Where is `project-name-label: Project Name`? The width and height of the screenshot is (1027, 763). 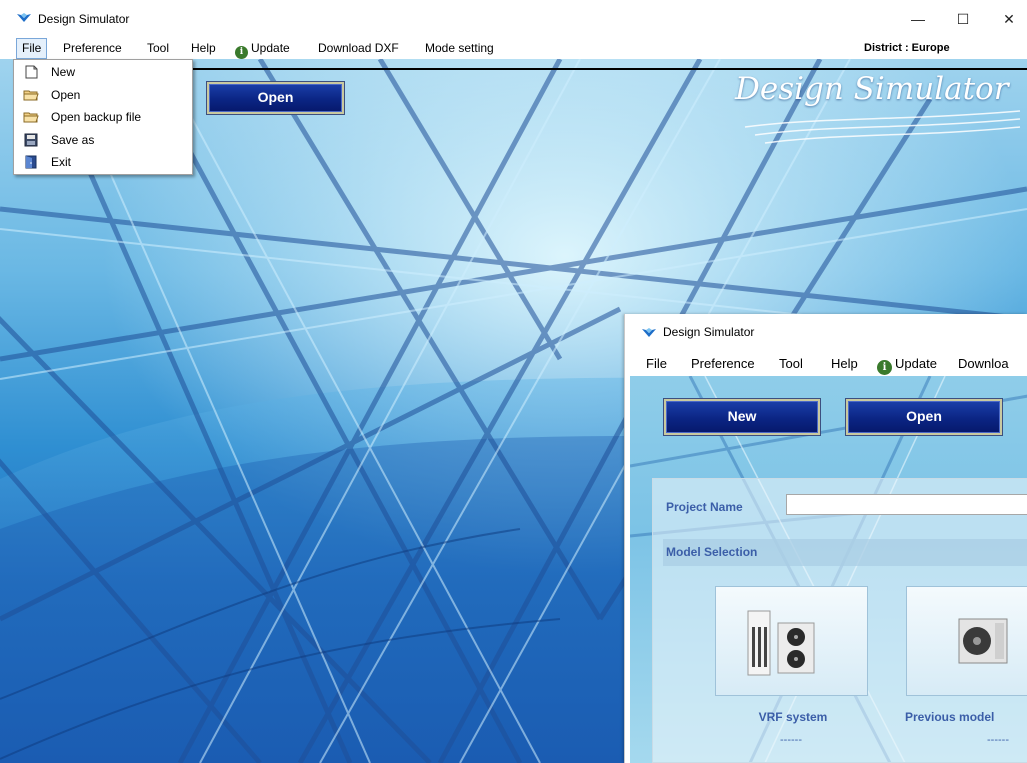 project-name-label: Project Name is located at coordinates (704, 507).